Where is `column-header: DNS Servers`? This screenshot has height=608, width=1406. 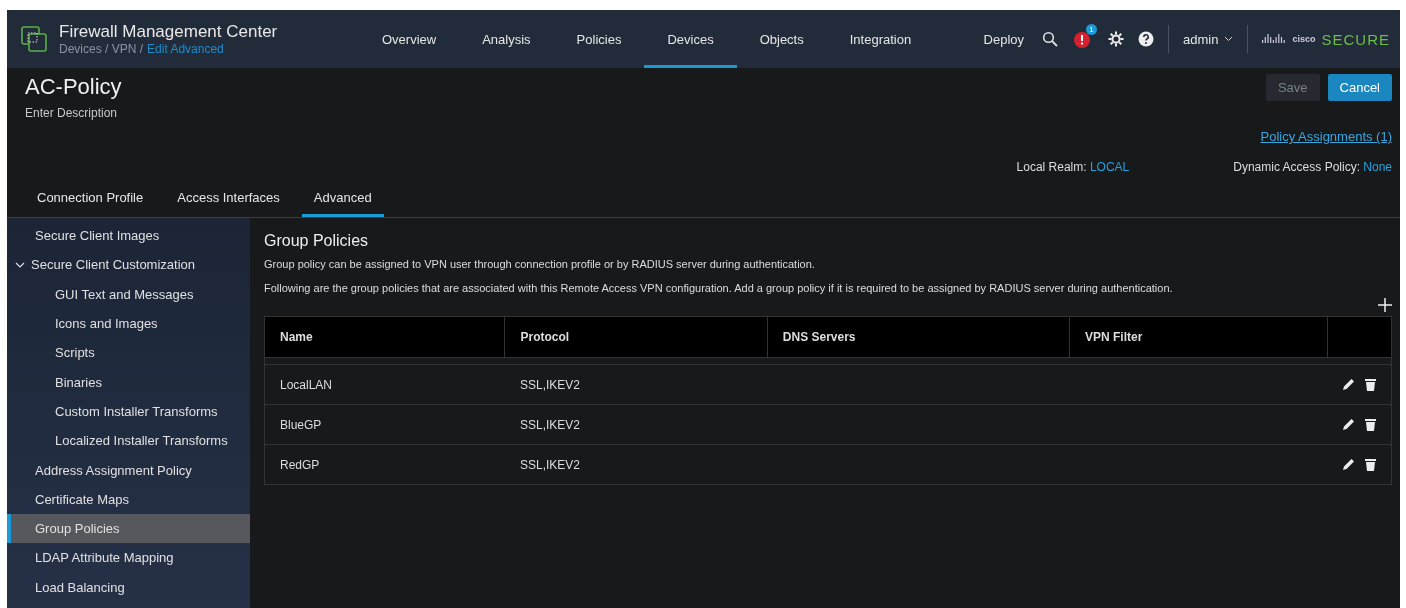
column-header: DNS Servers is located at coordinates (918, 337).